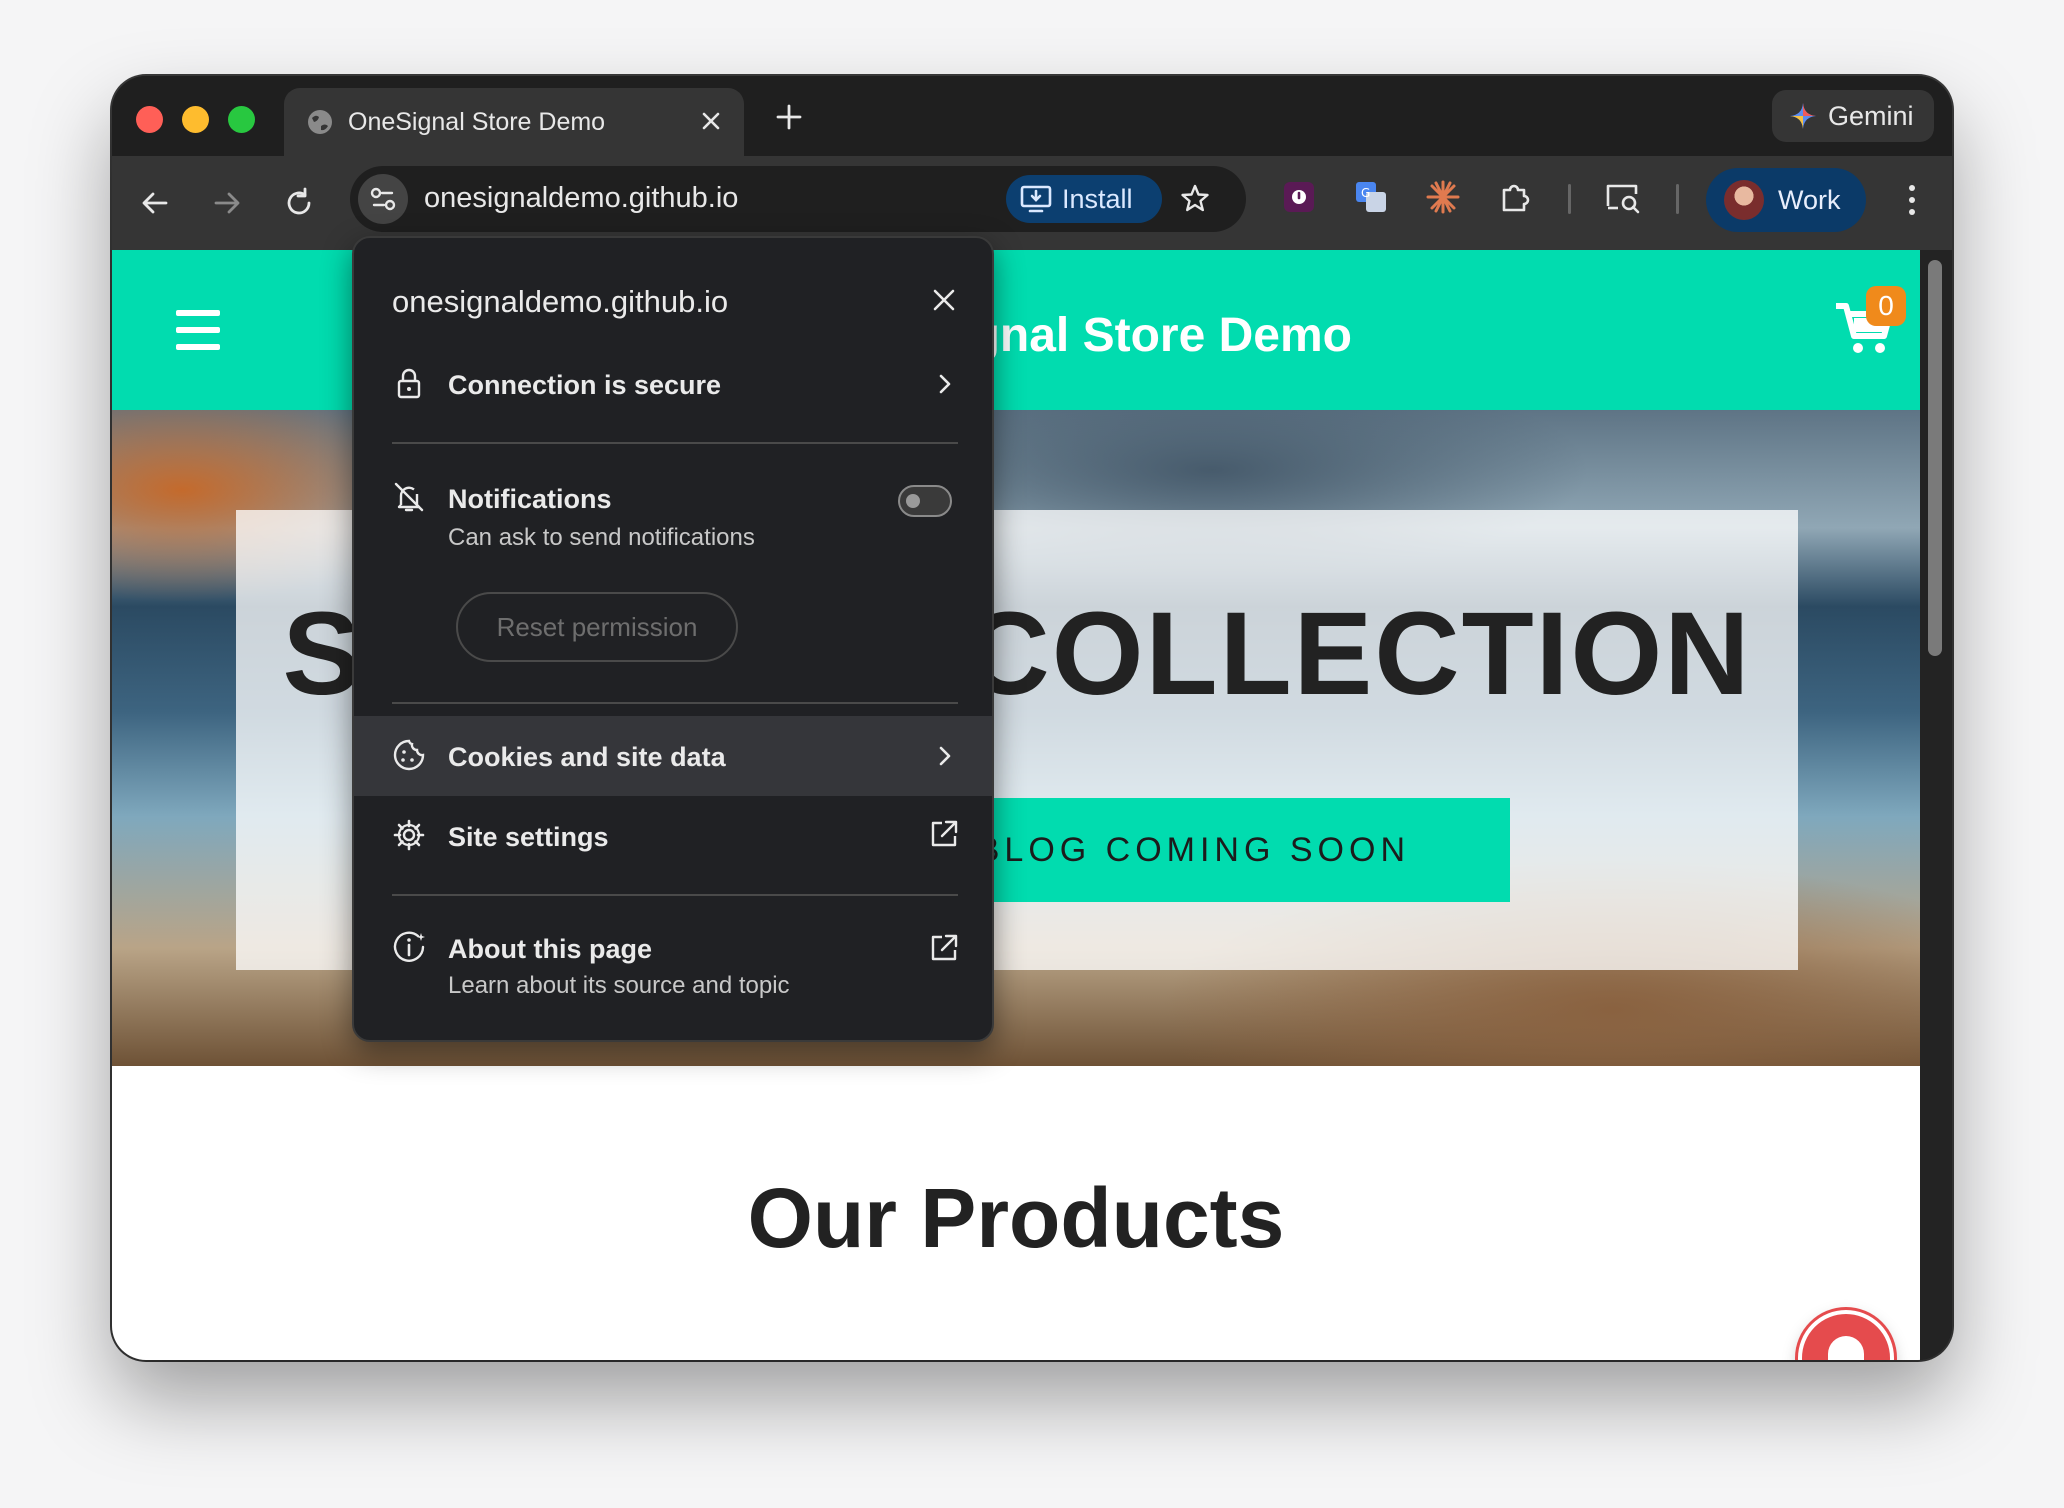  What do you see at coordinates (1032, 116) in the screenshot?
I see `tab-strip: OneSignal Store Demo Gemini` at bounding box center [1032, 116].